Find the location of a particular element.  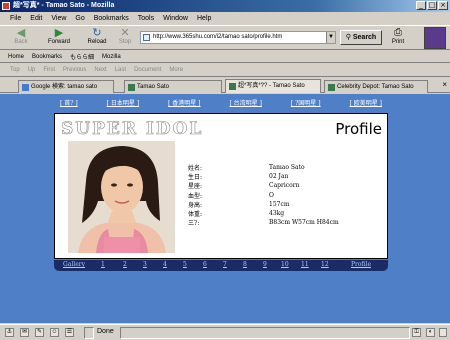

mozilla-link: Mozilla is located at coordinates (111, 57).